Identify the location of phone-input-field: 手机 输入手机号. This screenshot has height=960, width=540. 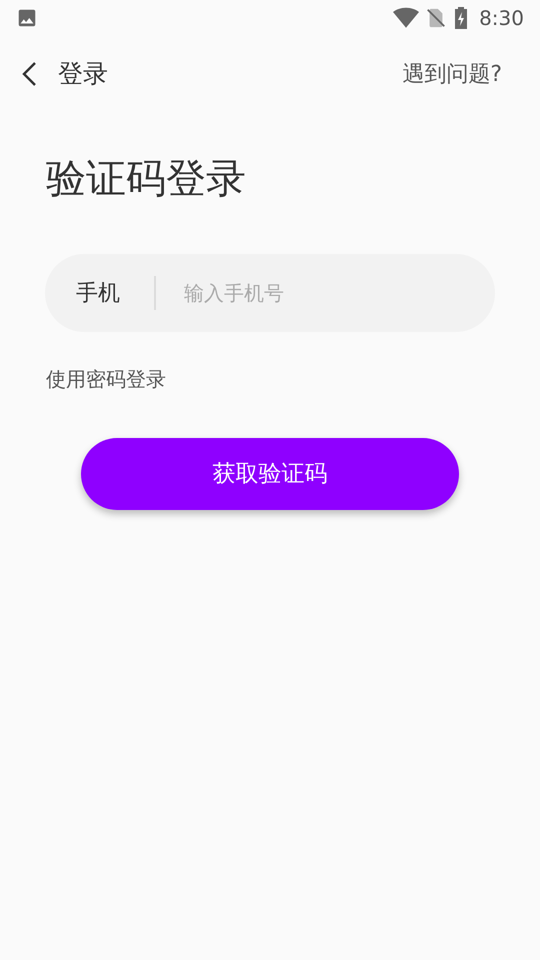
(270, 293).